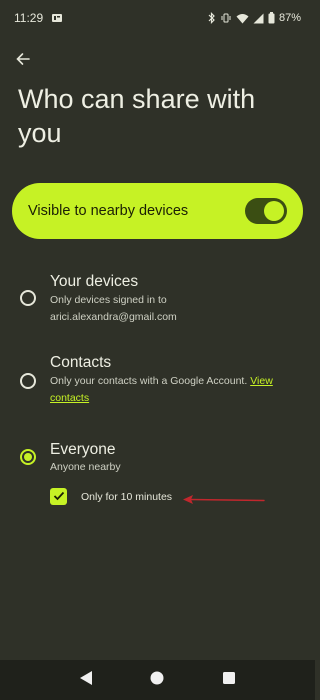  Describe the element at coordinates (127, 496) in the screenshot. I see `only-10-minutes-label: Only for 10 minutes` at that location.